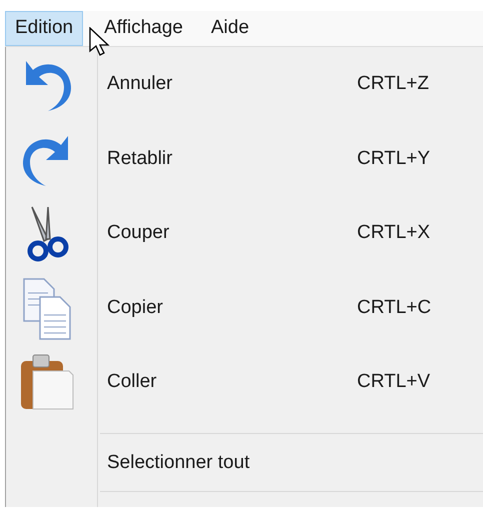 This screenshot has height=508, width=483. What do you see at coordinates (290, 308) in the screenshot?
I see `menu-item: Copier CRTL+C` at bounding box center [290, 308].